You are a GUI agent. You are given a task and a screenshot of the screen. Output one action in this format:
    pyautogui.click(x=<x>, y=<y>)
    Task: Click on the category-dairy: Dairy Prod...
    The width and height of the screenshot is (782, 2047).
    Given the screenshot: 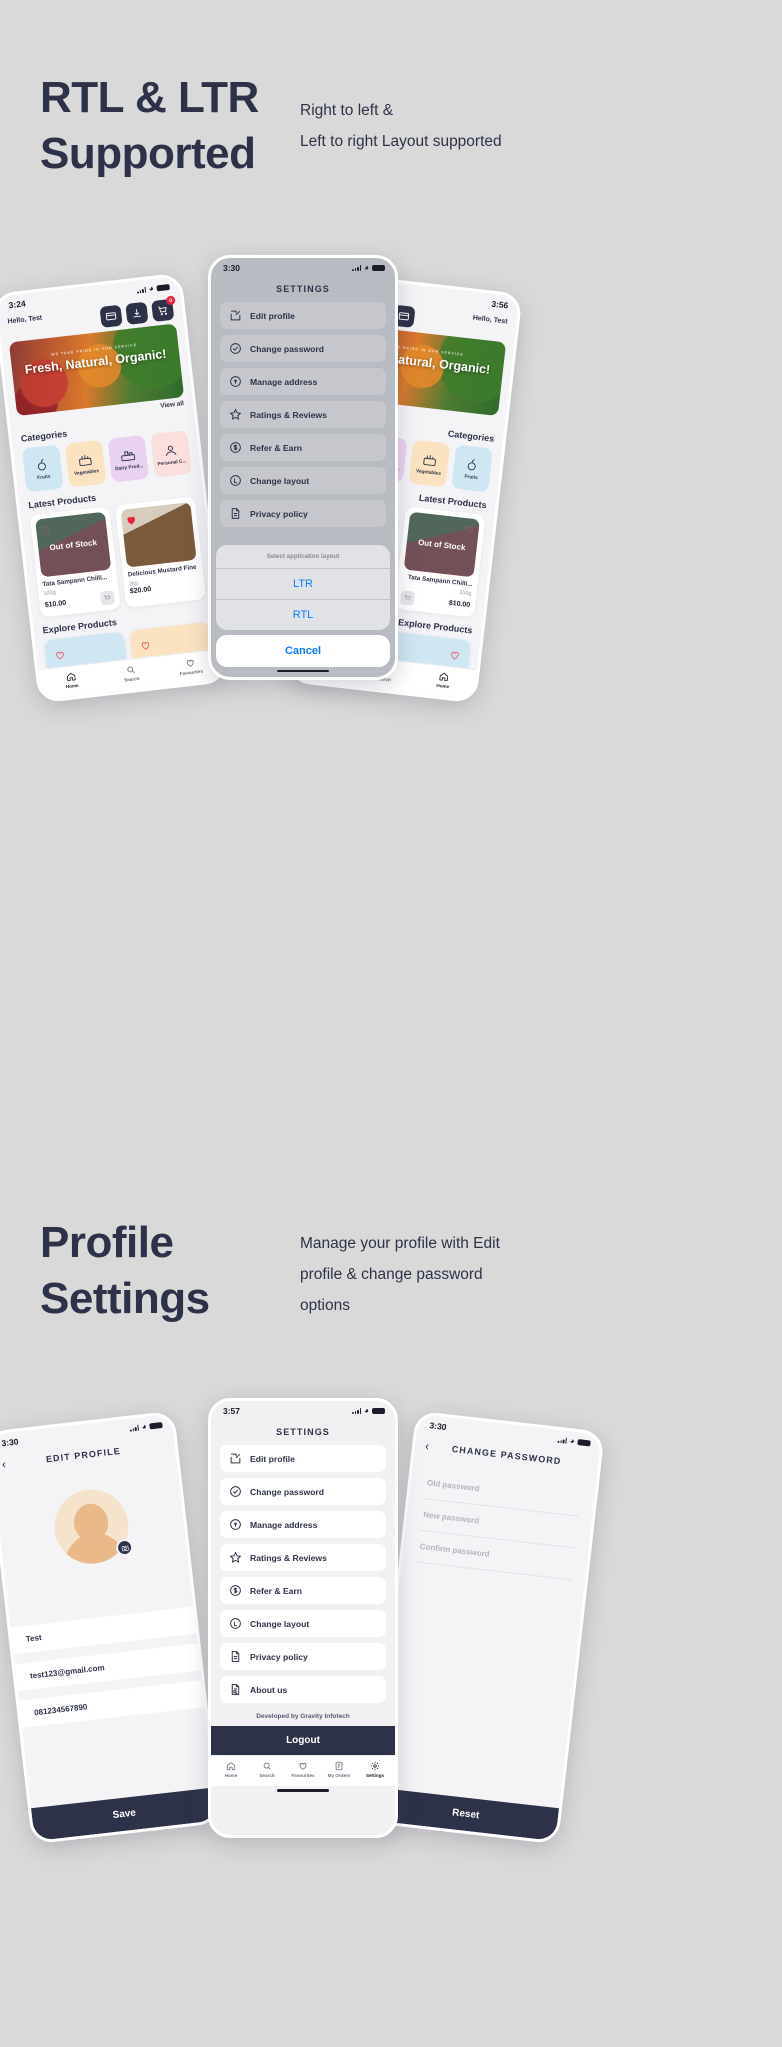 What is the action you would take?
    pyautogui.click(x=128, y=458)
    